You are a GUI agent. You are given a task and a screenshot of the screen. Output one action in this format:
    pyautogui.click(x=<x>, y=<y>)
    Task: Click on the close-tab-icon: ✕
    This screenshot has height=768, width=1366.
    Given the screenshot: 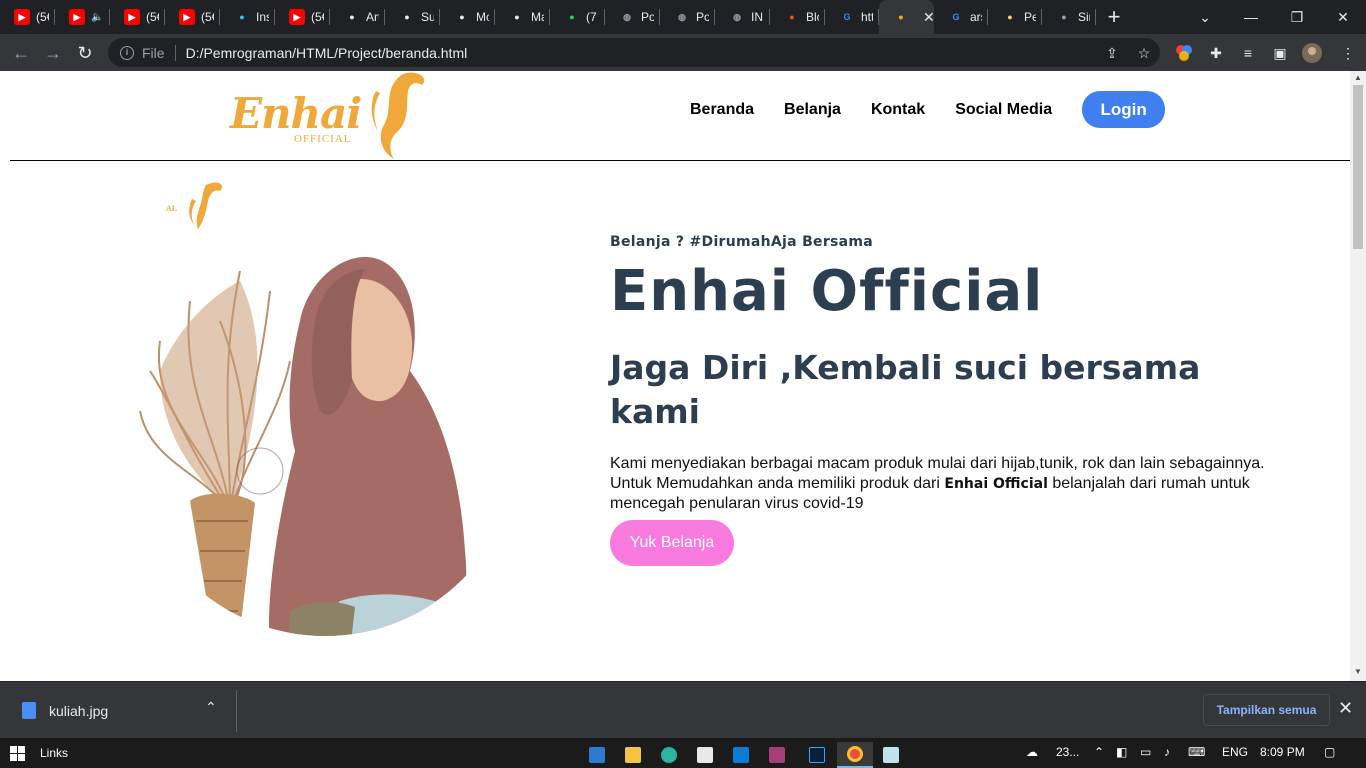 What is the action you would take?
    pyautogui.click(x=928, y=17)
    